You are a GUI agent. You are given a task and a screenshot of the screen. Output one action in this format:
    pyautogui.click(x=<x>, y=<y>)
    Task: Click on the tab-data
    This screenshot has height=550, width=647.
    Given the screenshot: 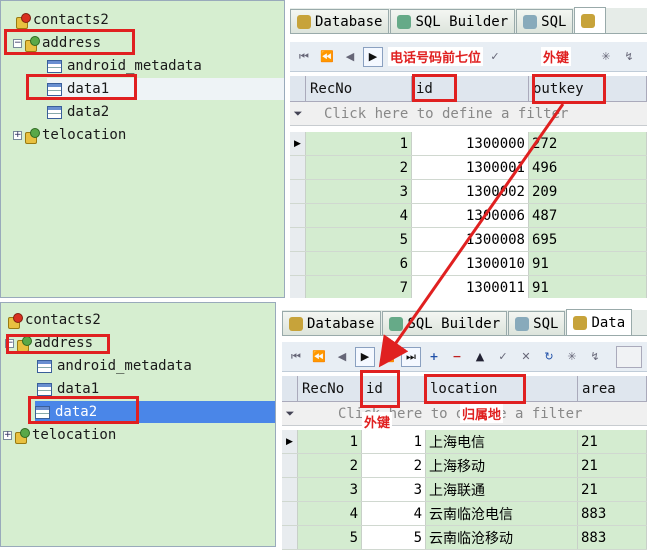 What is the action you would take?
    pyautogui.click(x=590, y=20)
    